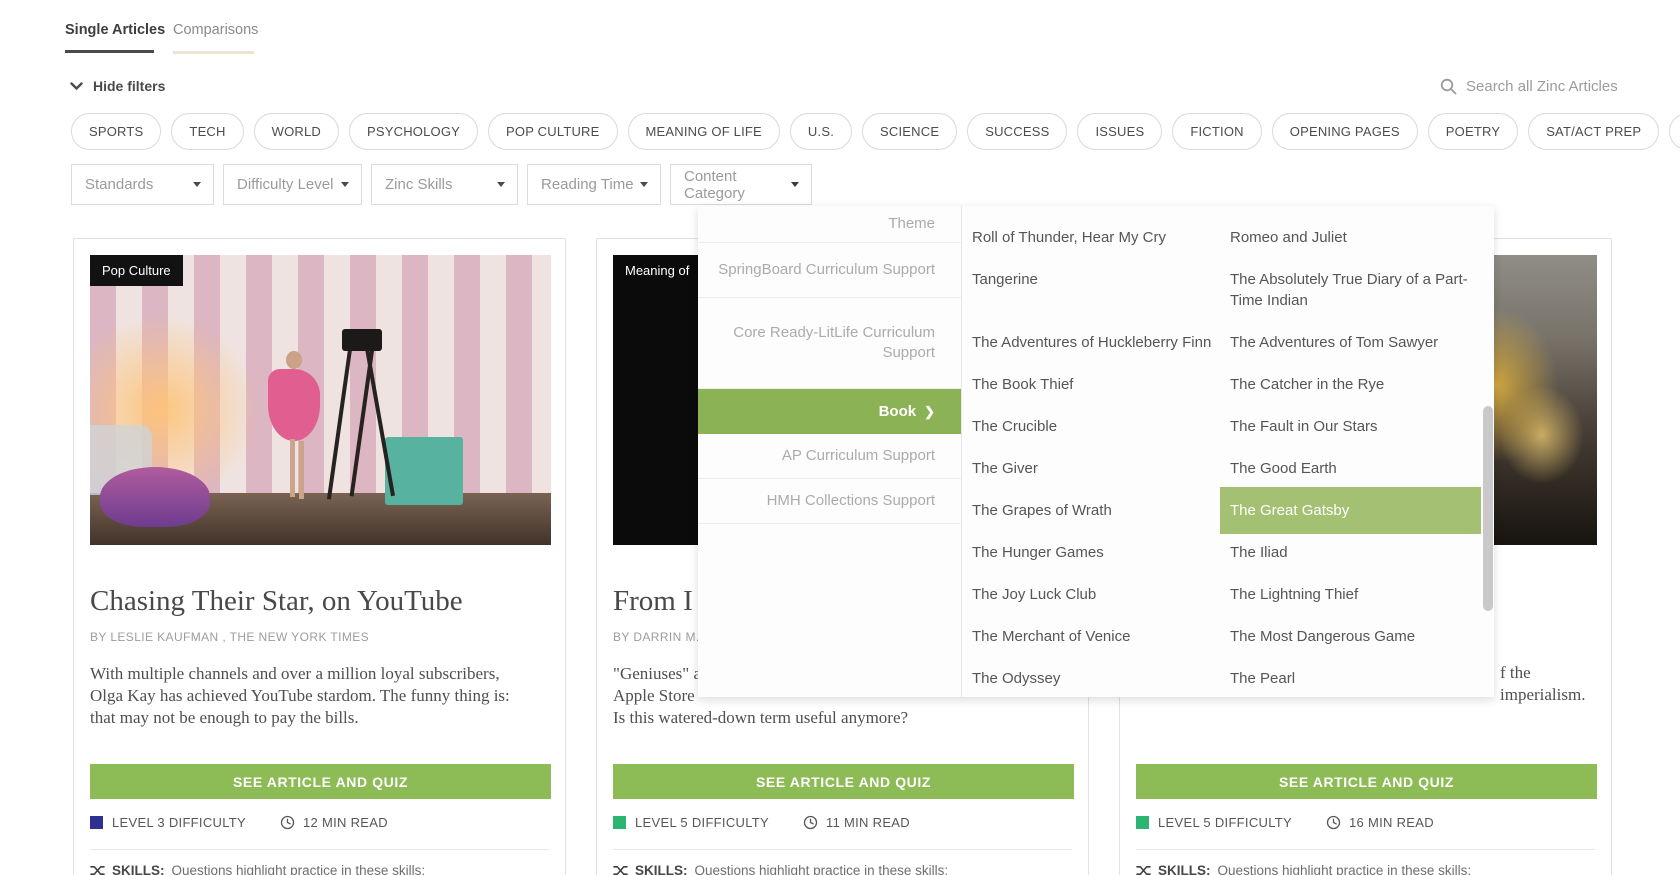  I want to click on book-option: The Iliad, so click(1355, 552).